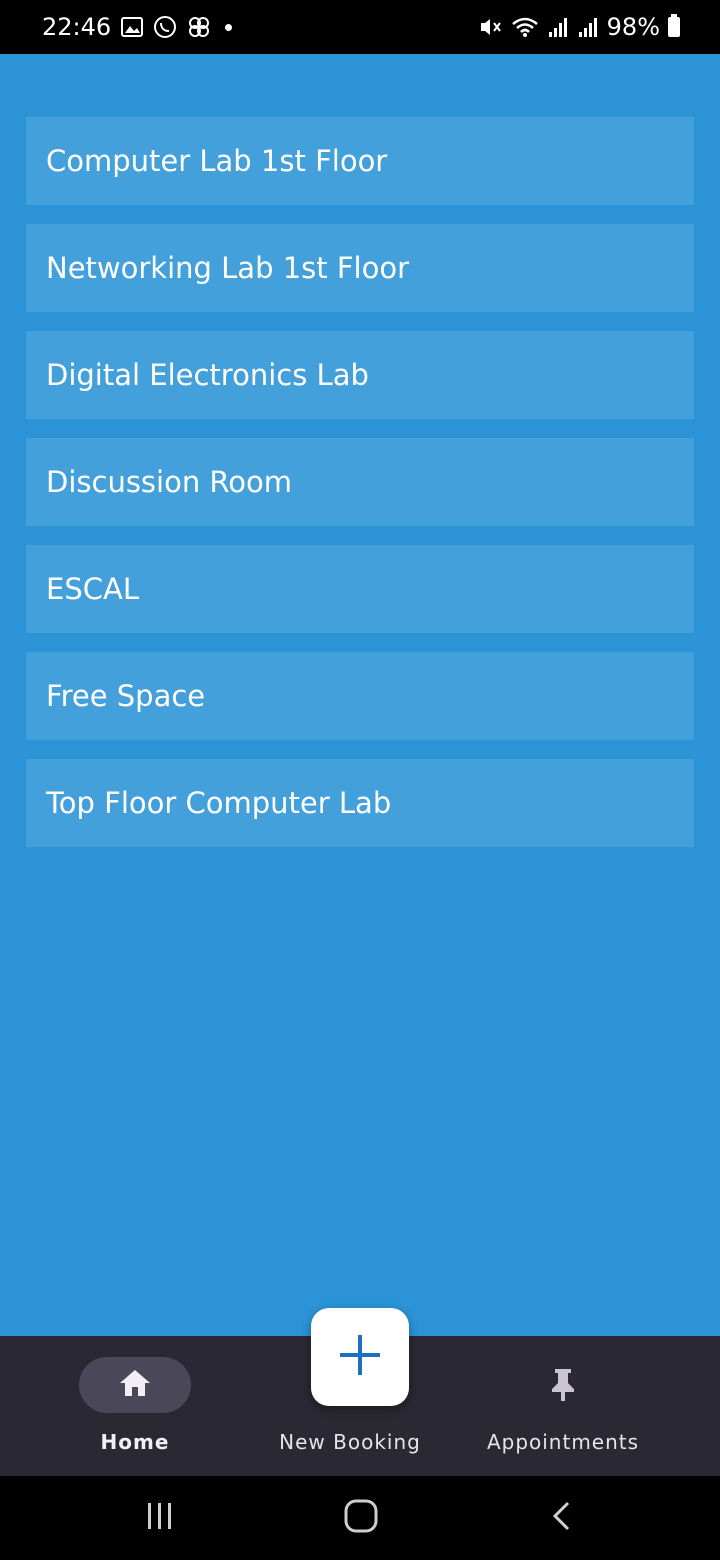  I want to click on new-booking-fab, so click(360, 1357).